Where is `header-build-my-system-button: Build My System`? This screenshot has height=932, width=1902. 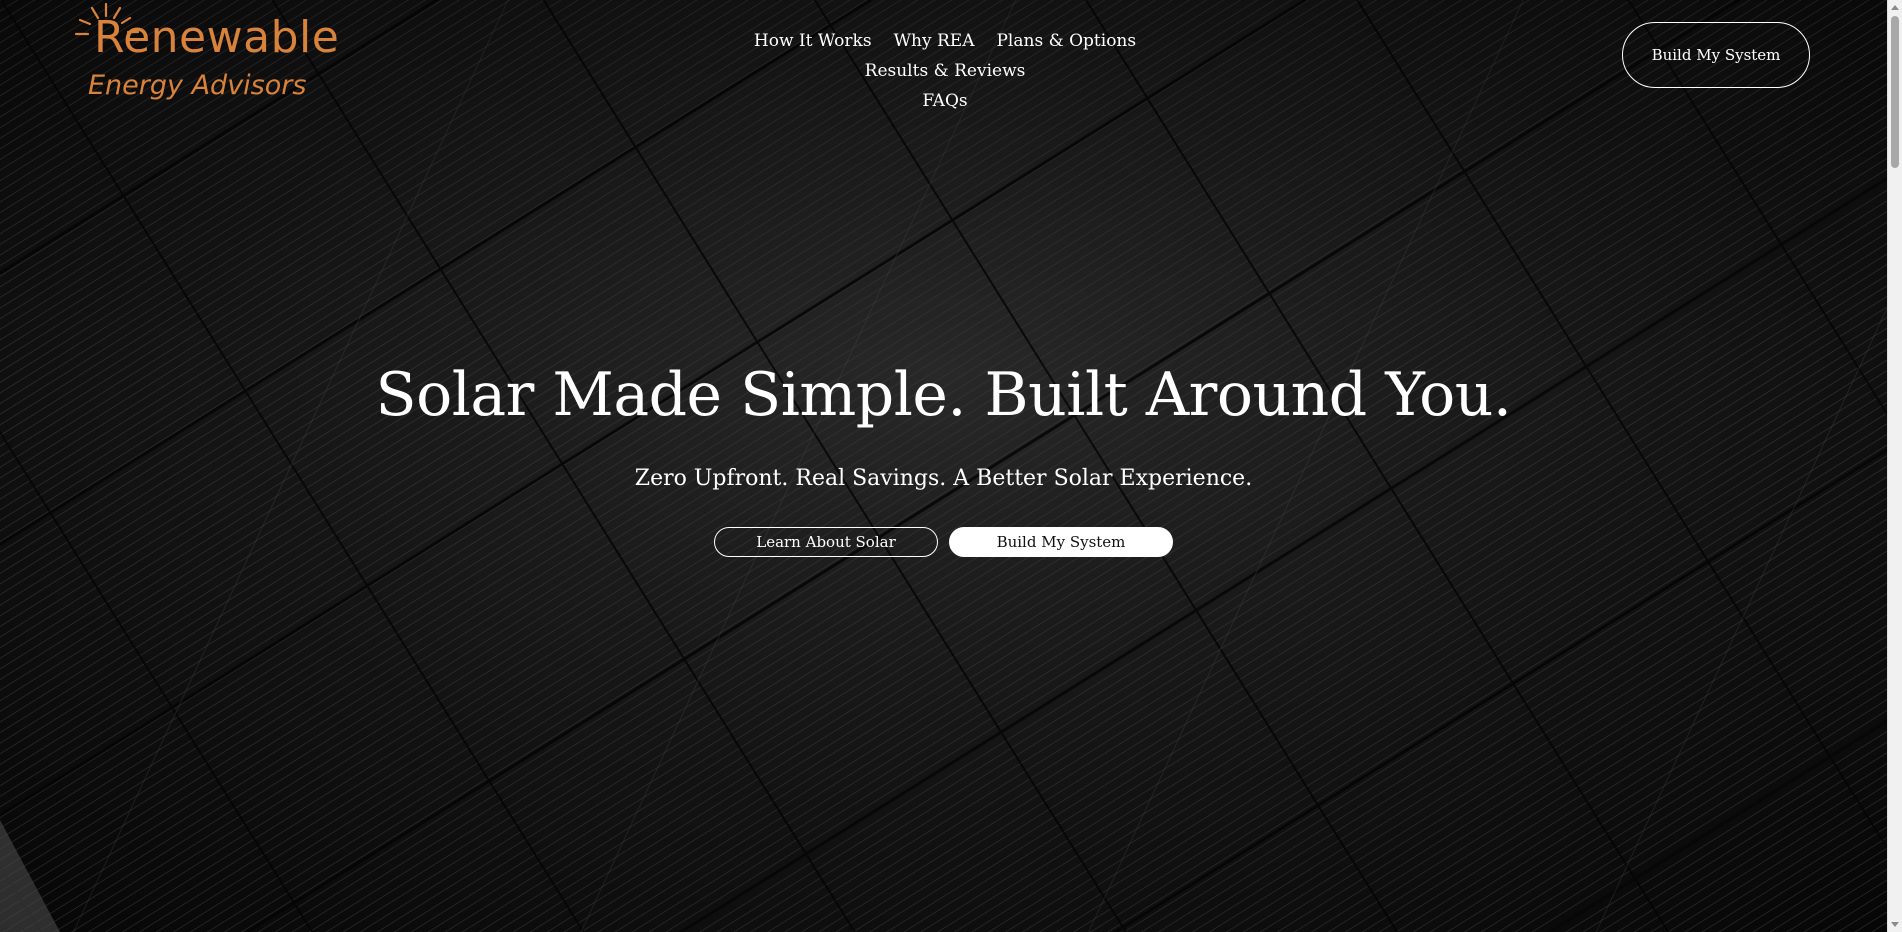 header-build-my-system-button: Build My System is located at coordinates (1716, 55).